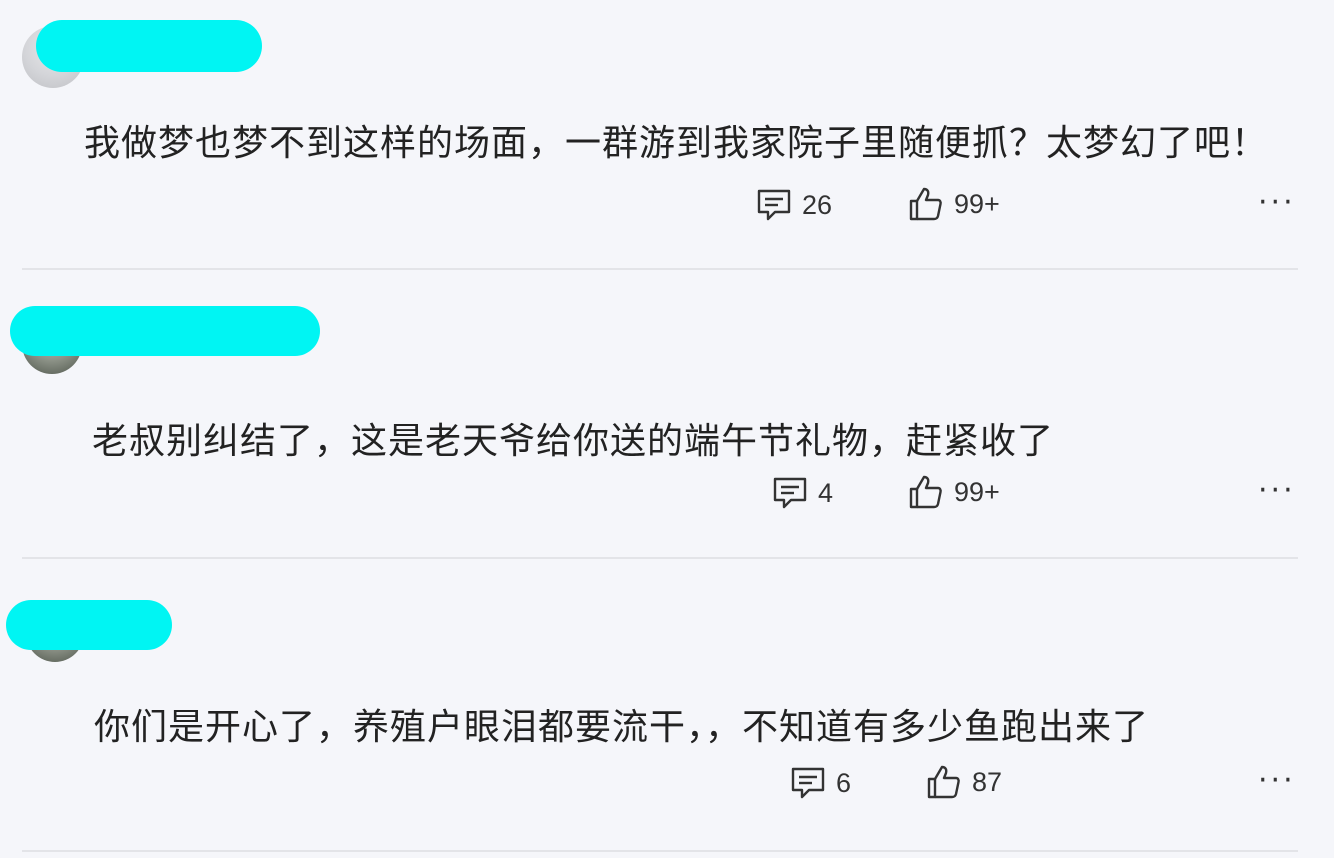  Describe the element at coordinates (826, 492) in the screenshot. I see `reply-count: 4` at that location.